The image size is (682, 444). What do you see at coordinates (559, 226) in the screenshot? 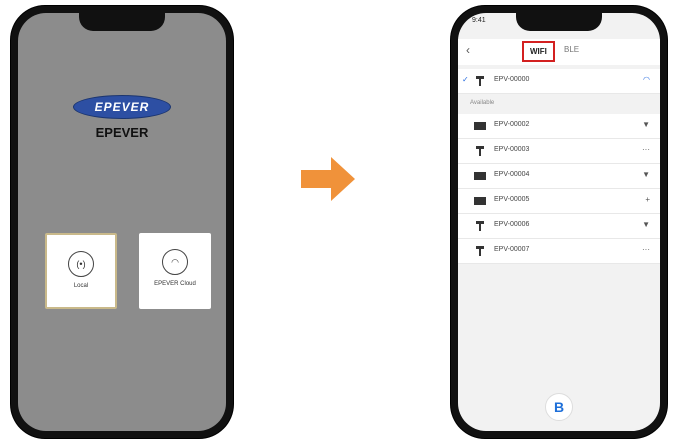
I see `device-row: EPV-00006 ▼` at bounding box center [559, 226].